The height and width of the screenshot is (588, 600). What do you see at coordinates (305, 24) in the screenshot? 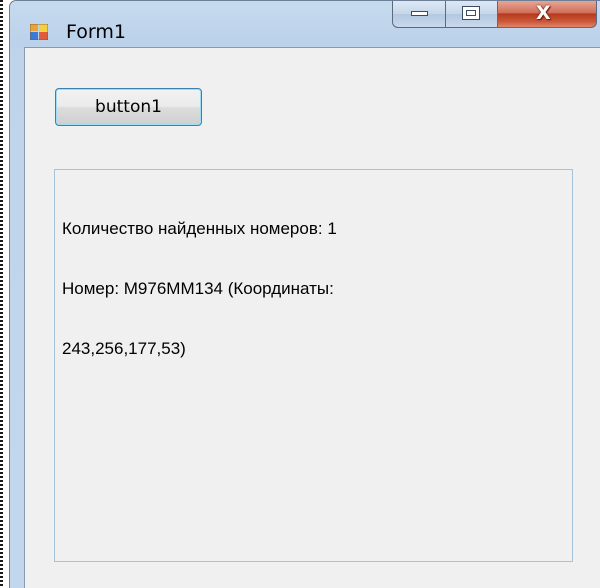
I see `title-bar: Form1 X` at bounding box center [305, 24].